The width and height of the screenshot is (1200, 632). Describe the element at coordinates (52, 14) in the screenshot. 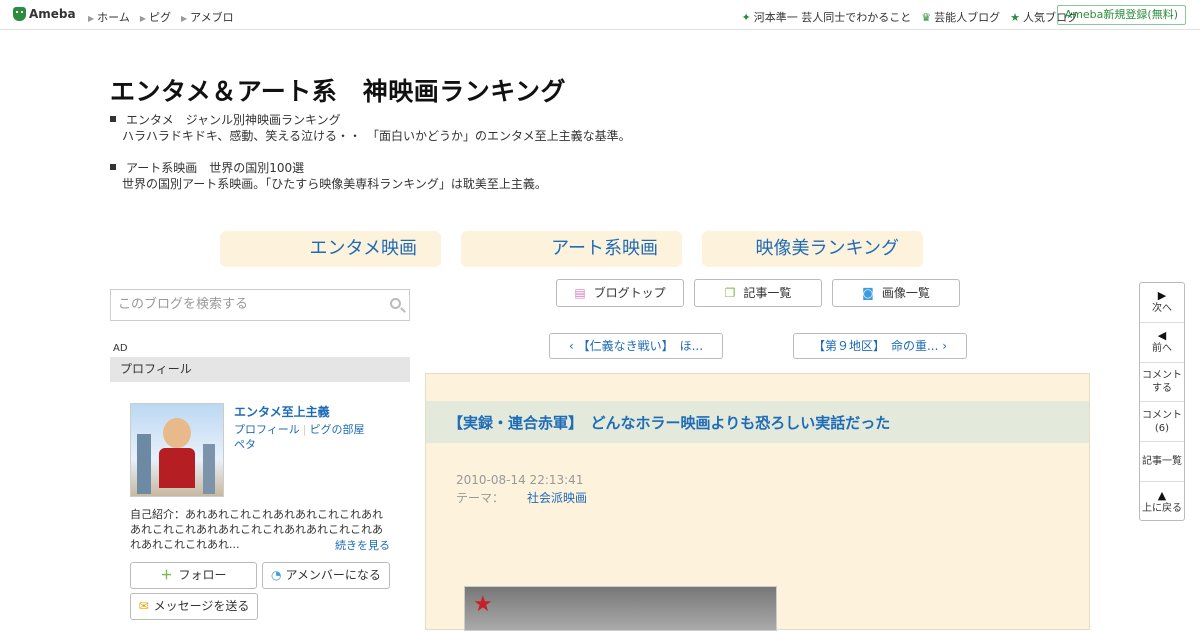

I see `logo-text: Ameba` at that location.